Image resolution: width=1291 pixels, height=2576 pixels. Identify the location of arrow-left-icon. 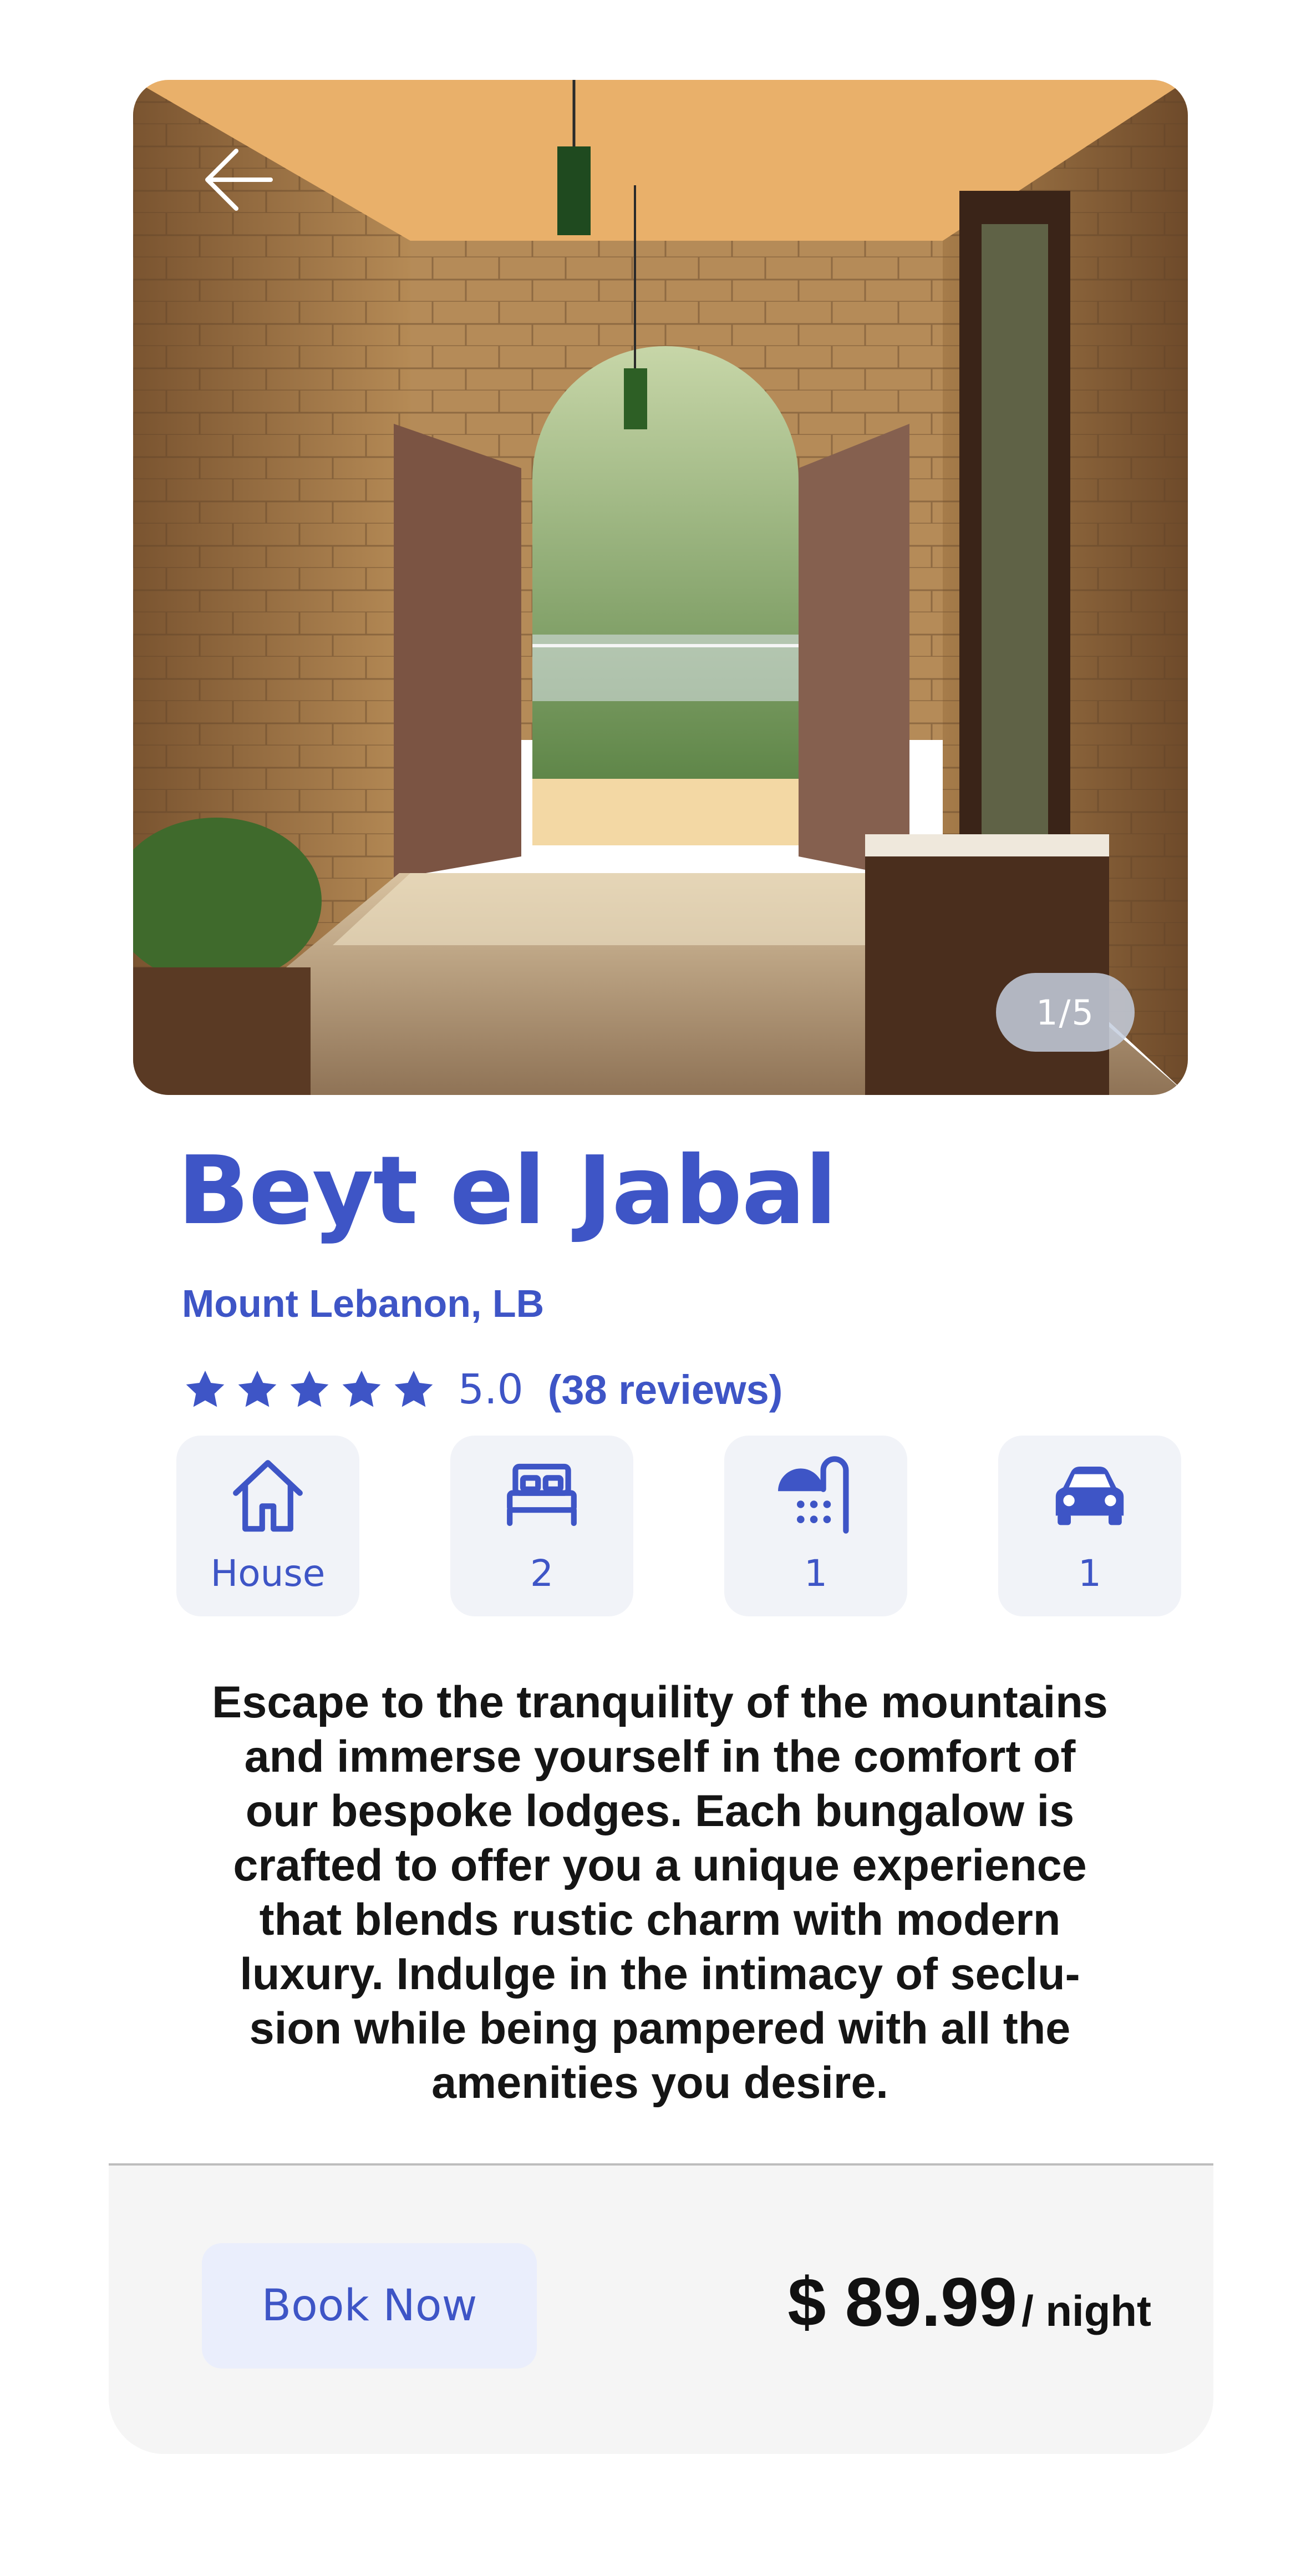
(239, 180).